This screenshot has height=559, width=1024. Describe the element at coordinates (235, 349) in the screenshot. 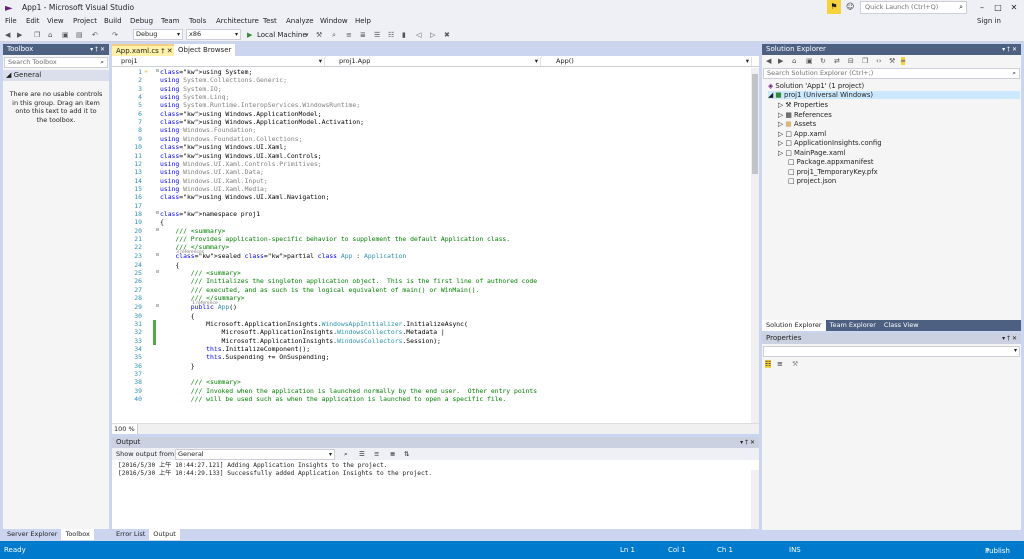

I see `code-line: this.InitializeComponent();` at that location.